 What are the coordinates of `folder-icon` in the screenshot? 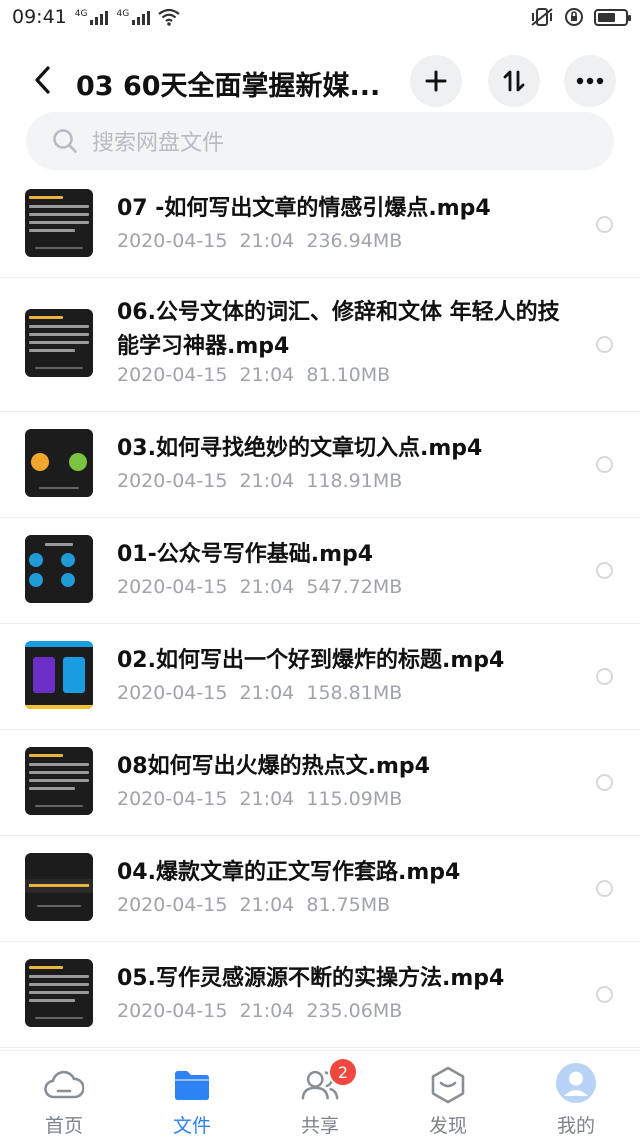 It's located at (192, 1085).